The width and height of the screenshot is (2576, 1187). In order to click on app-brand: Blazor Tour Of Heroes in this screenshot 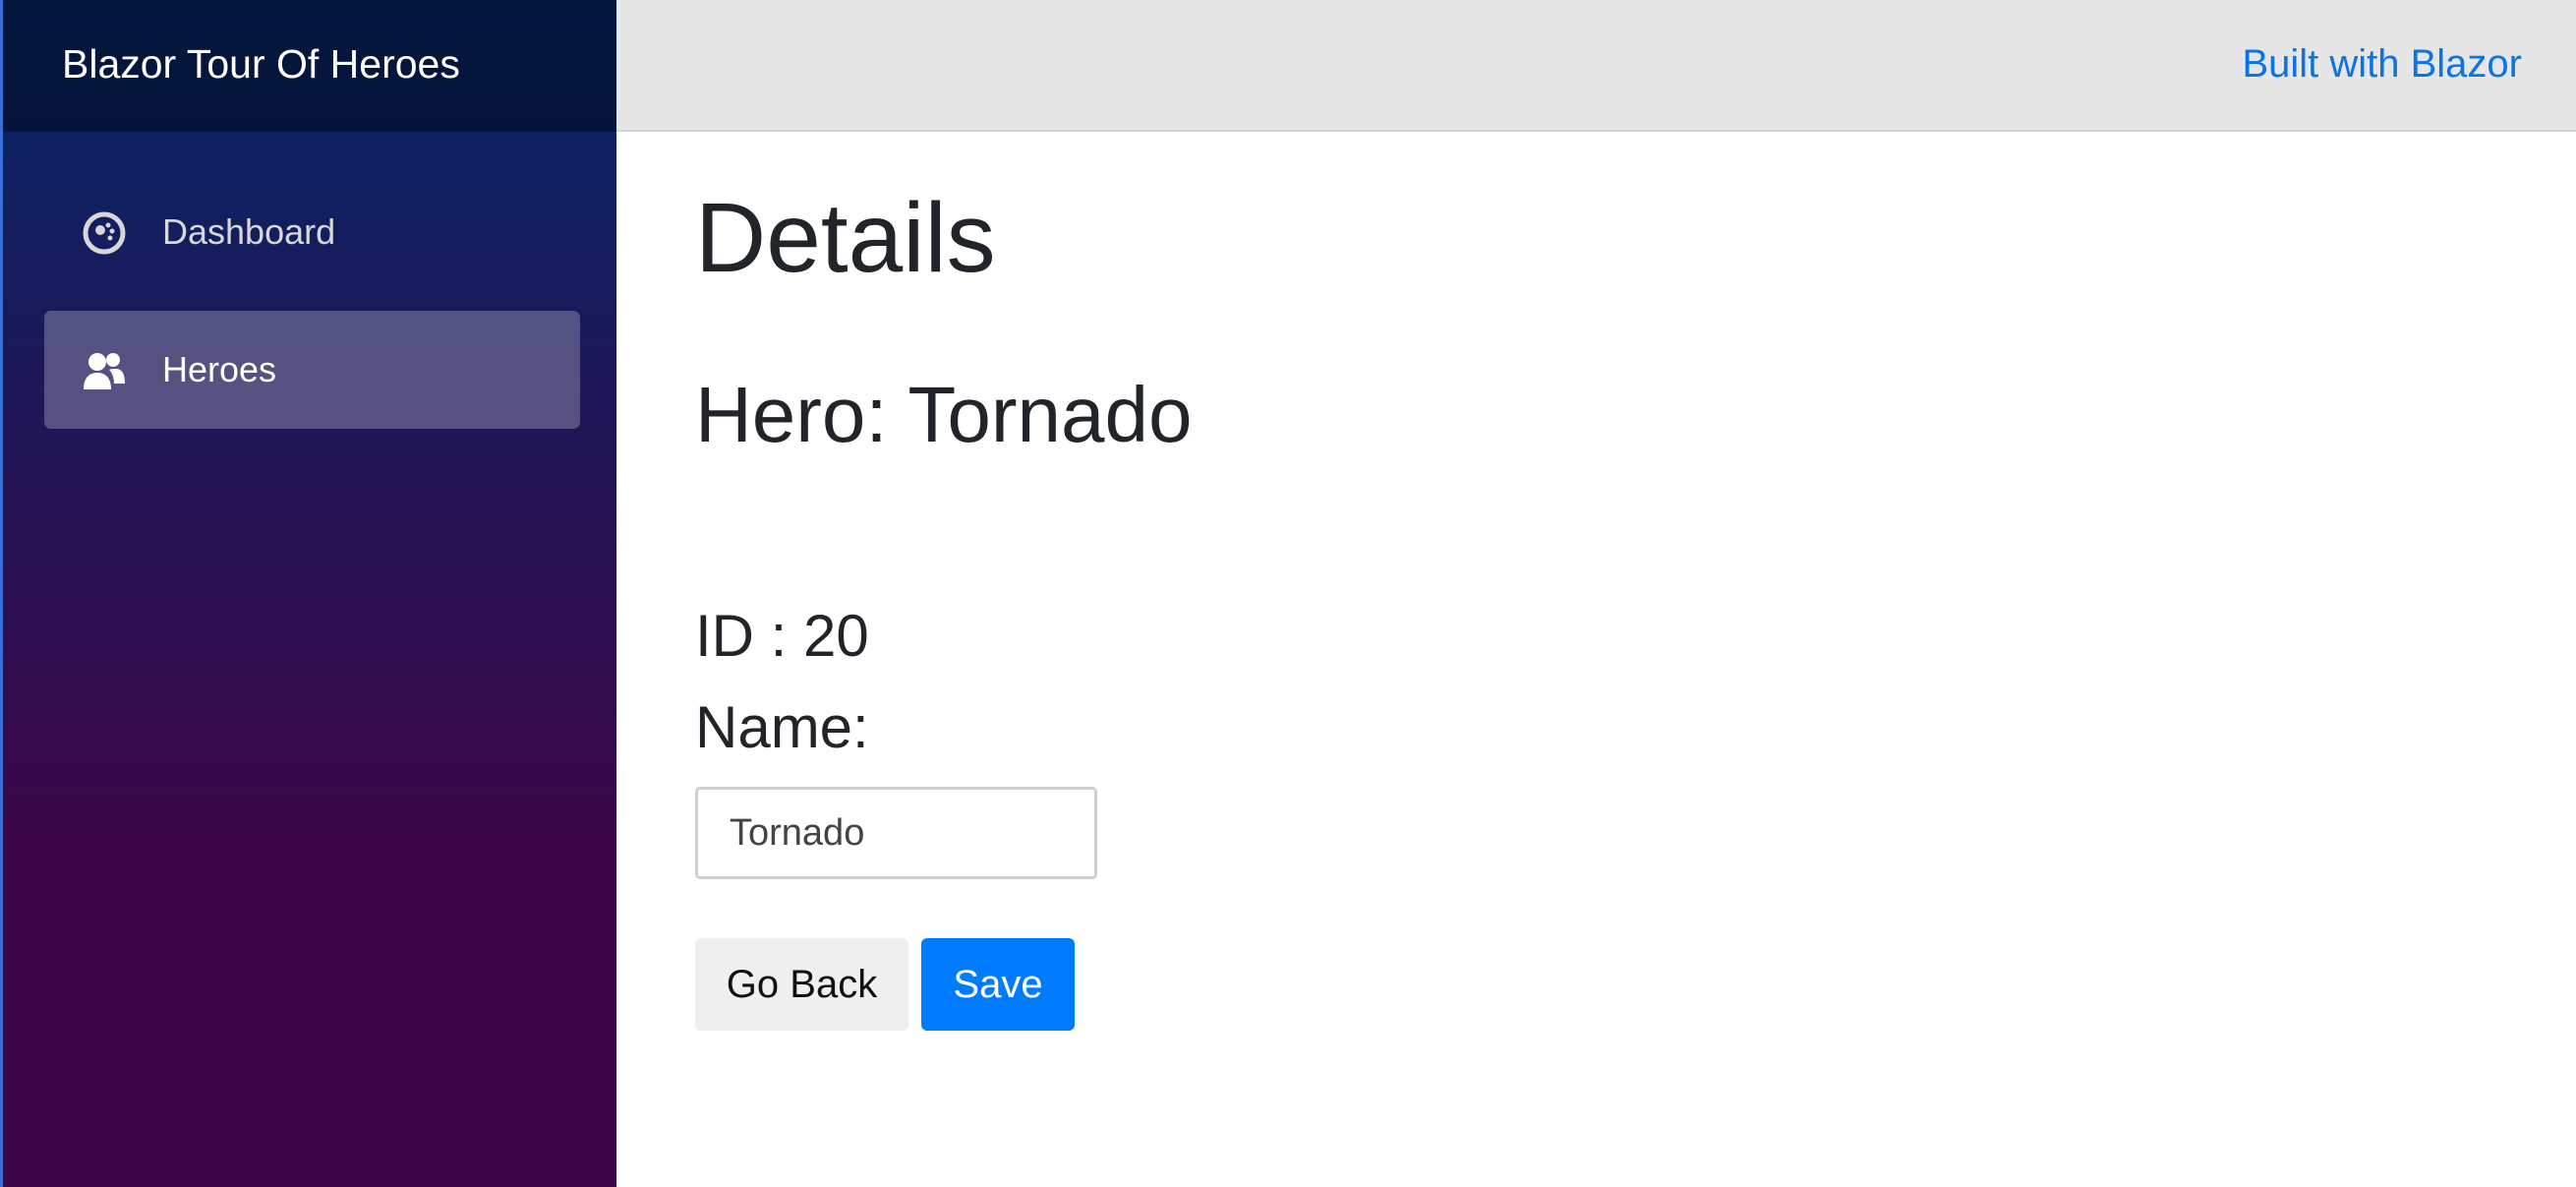, I will do `click(261, 64)`.